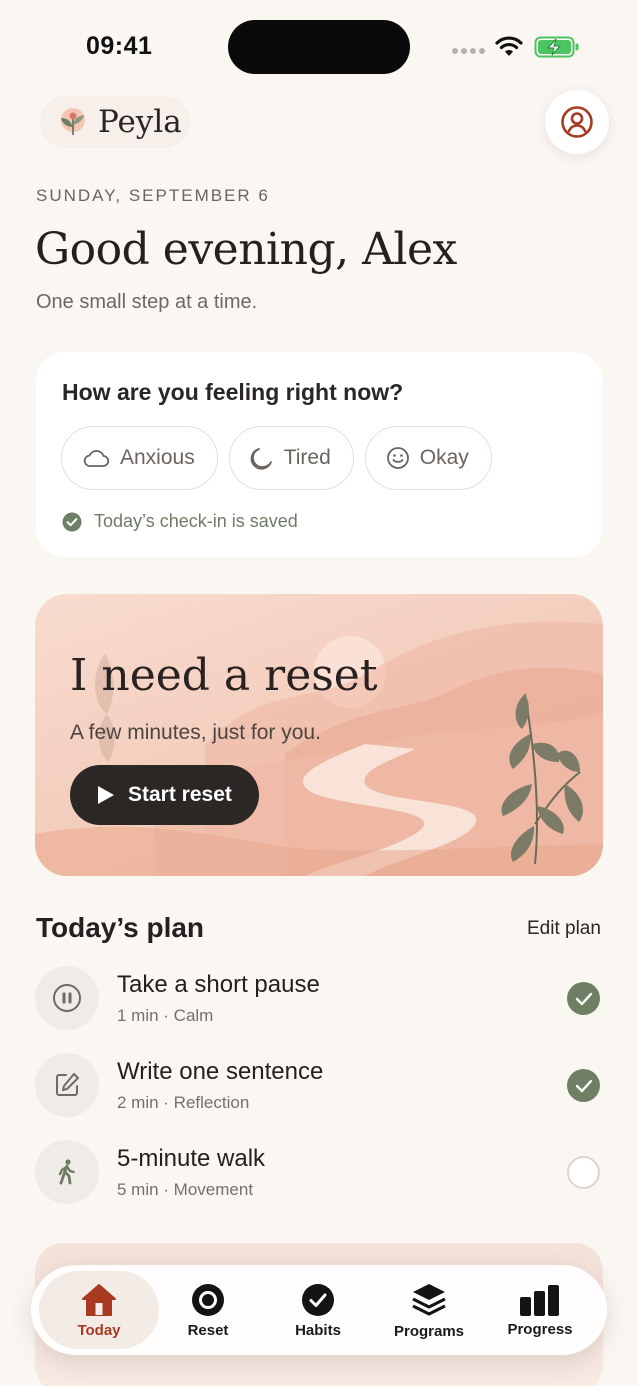 The width and height of the screenshot is (638, 1386). I want to click on walk-icon, so click(66, 1172).